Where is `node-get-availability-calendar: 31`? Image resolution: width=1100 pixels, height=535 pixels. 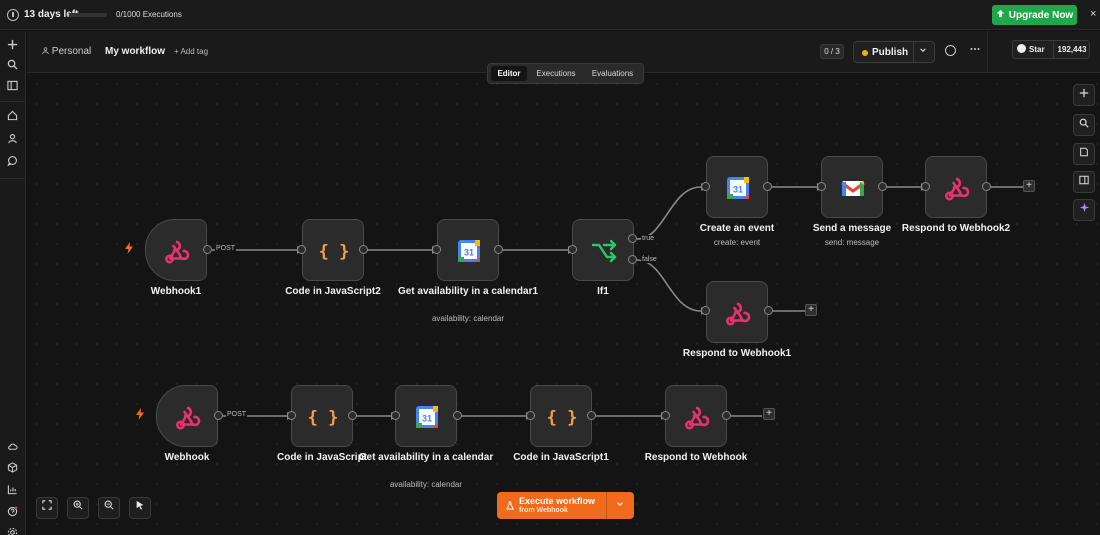
node-get-availability-calendar: 31 is located at coordinates (426, 416).